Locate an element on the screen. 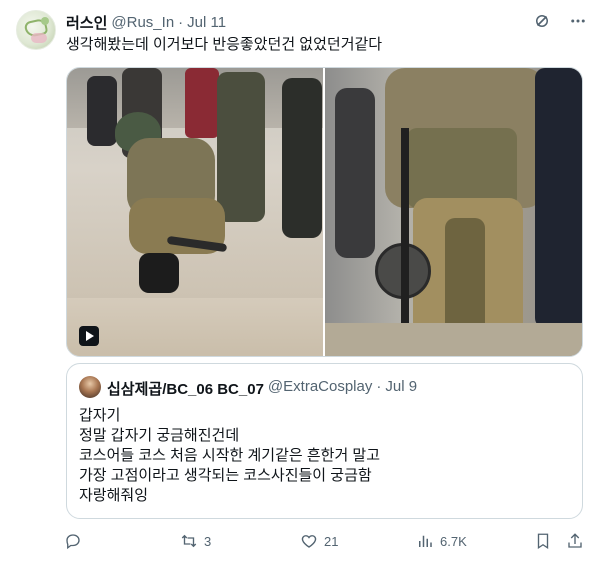 The height and width of the screenshot is (565, 599). tweet-header: 러스인 @Rus_In · Jul 11 is located at coordinates (146, 22).